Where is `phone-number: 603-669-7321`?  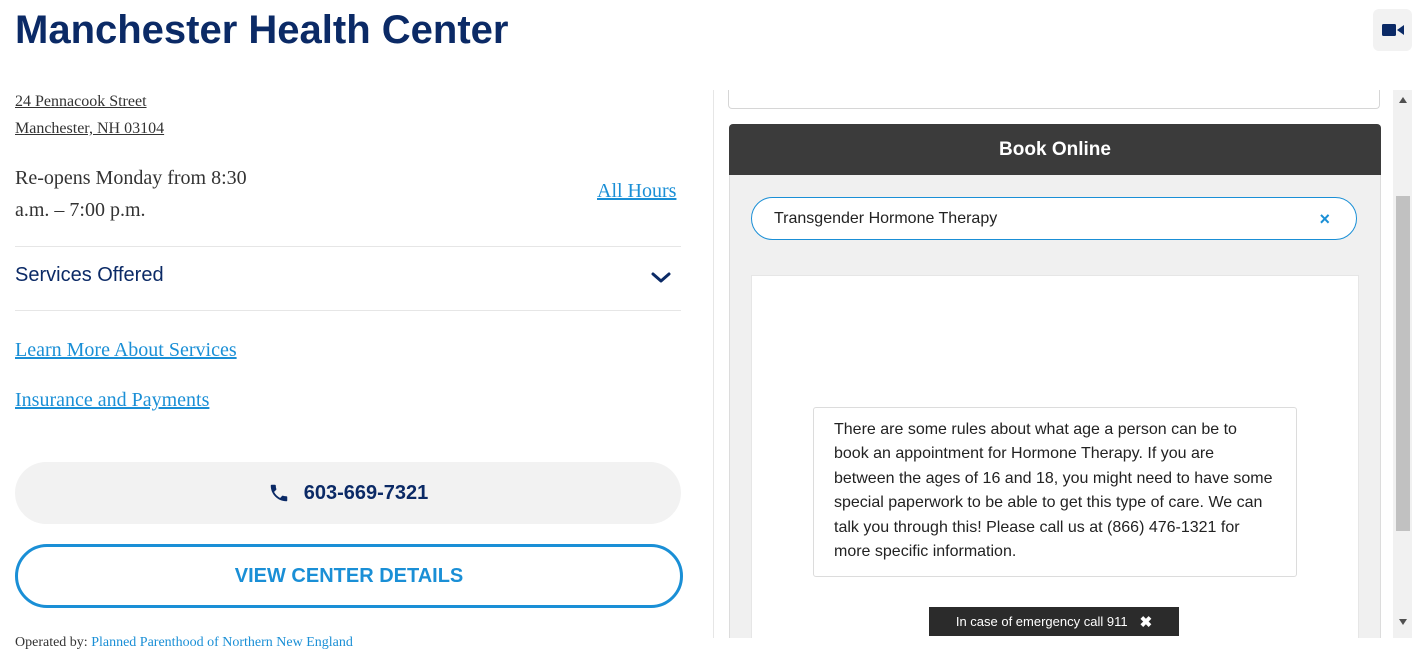
phone-number: 603-669-7321 is located at coordinates (366, 492).